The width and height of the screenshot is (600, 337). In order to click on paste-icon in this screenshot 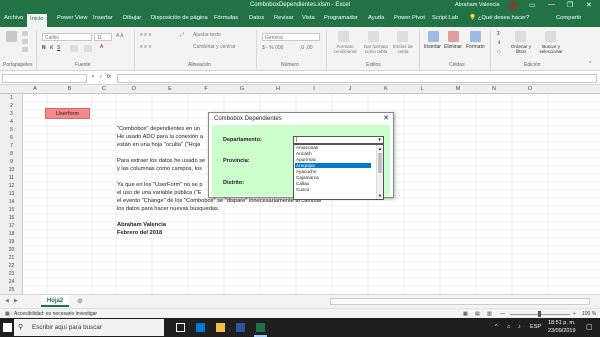, I will do `click(11, 36)`.